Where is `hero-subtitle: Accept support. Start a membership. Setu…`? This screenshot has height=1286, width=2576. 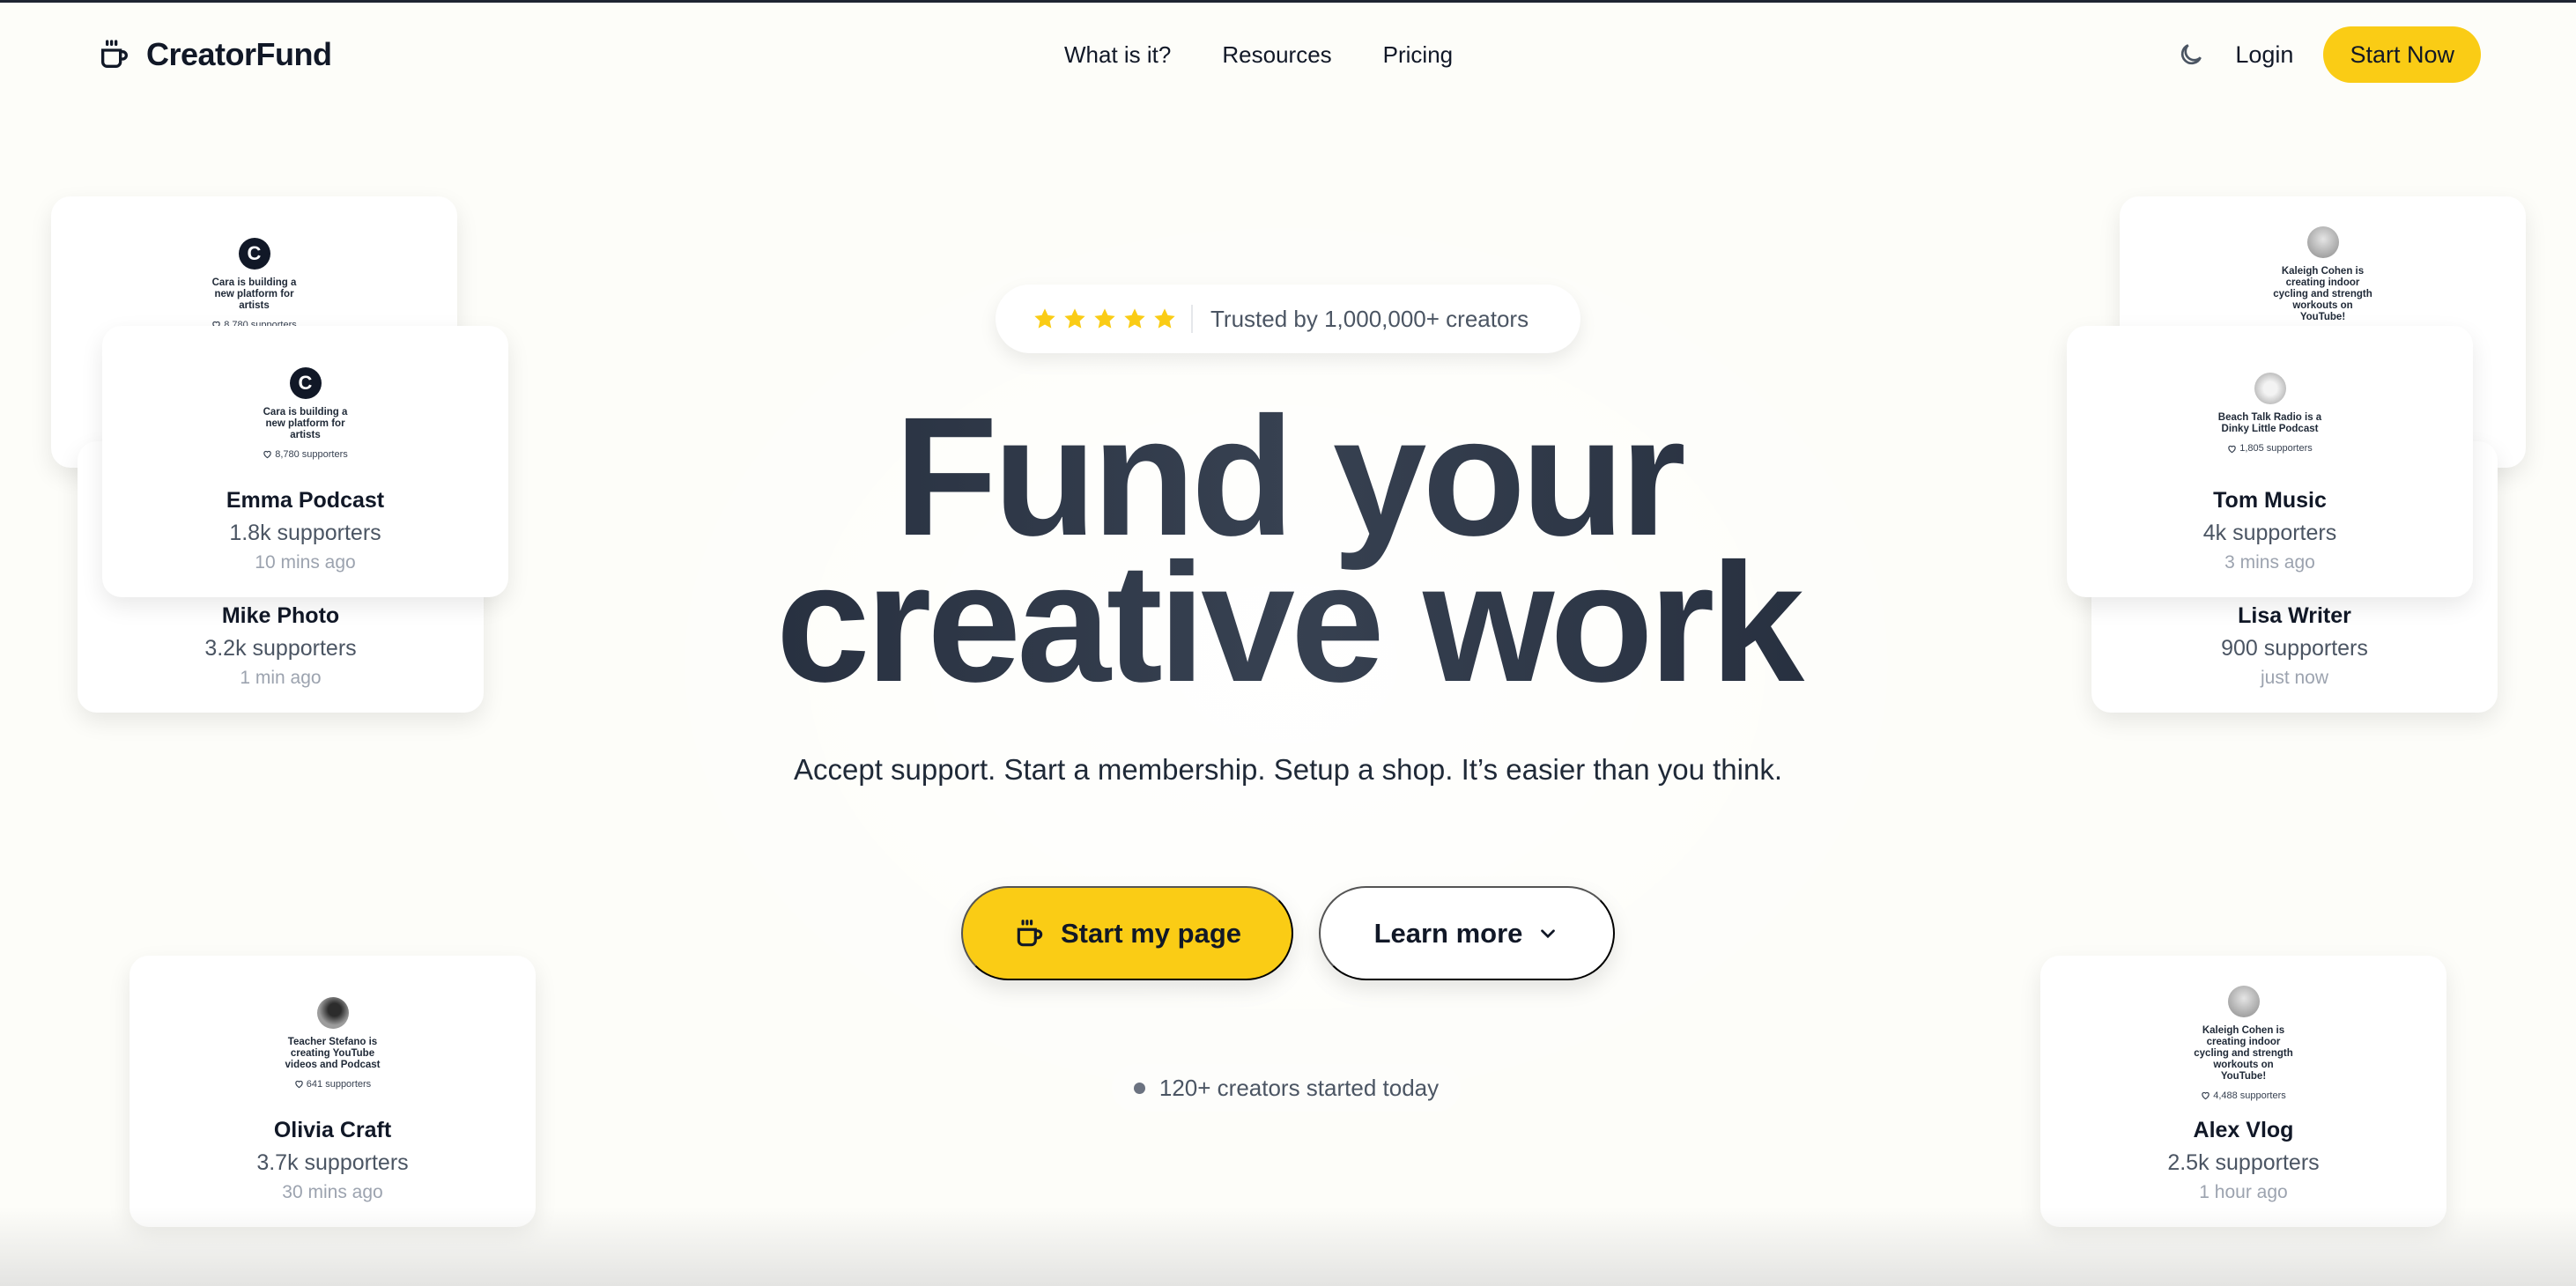 hero-subtitle: Accept support. Start a membership. Setu… is located at coordinates (1288, 769).